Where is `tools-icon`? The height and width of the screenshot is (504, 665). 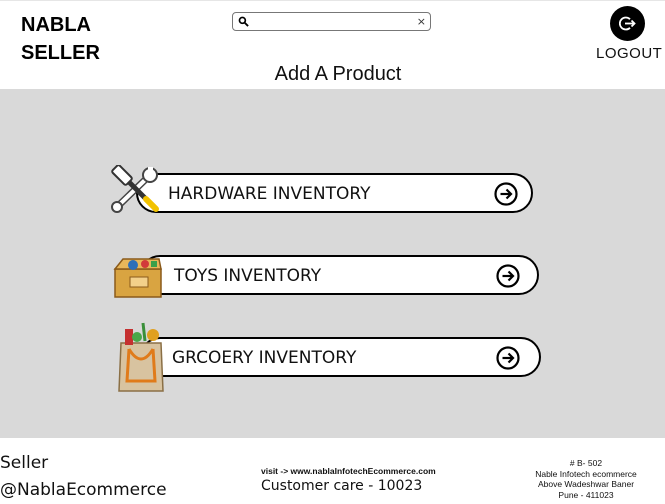
tools-icon is located at coordinates (135, 189).